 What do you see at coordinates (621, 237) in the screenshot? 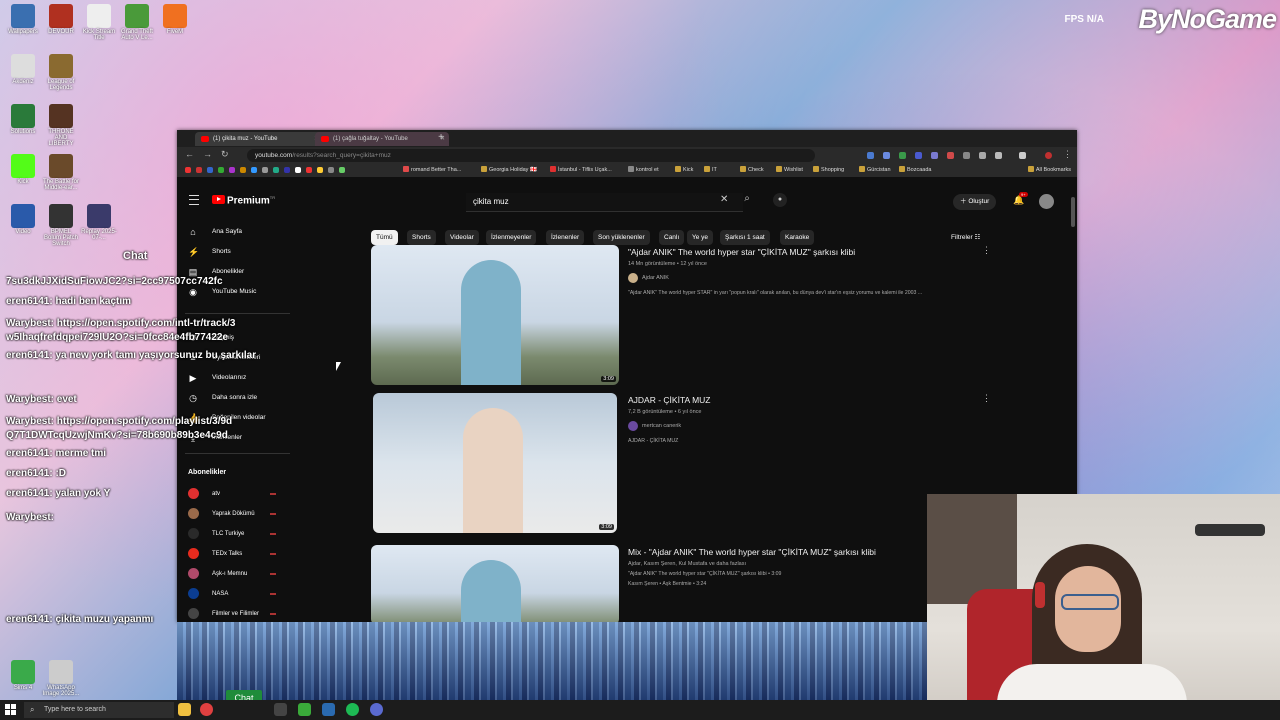
I see `chip-filter: Son yüklenenler` at bounding box center [621, 237].